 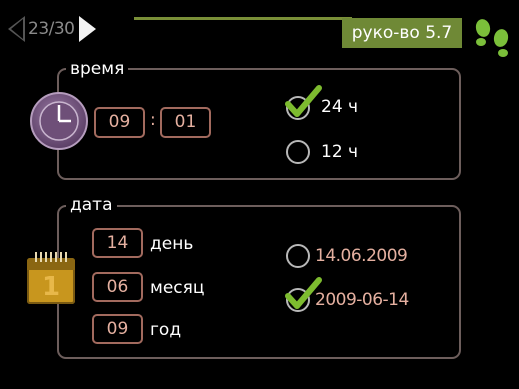 What do you see at coordinates (172, 244) in the screenshot?
I see `day-label: день` at bounding box center [172, 244].